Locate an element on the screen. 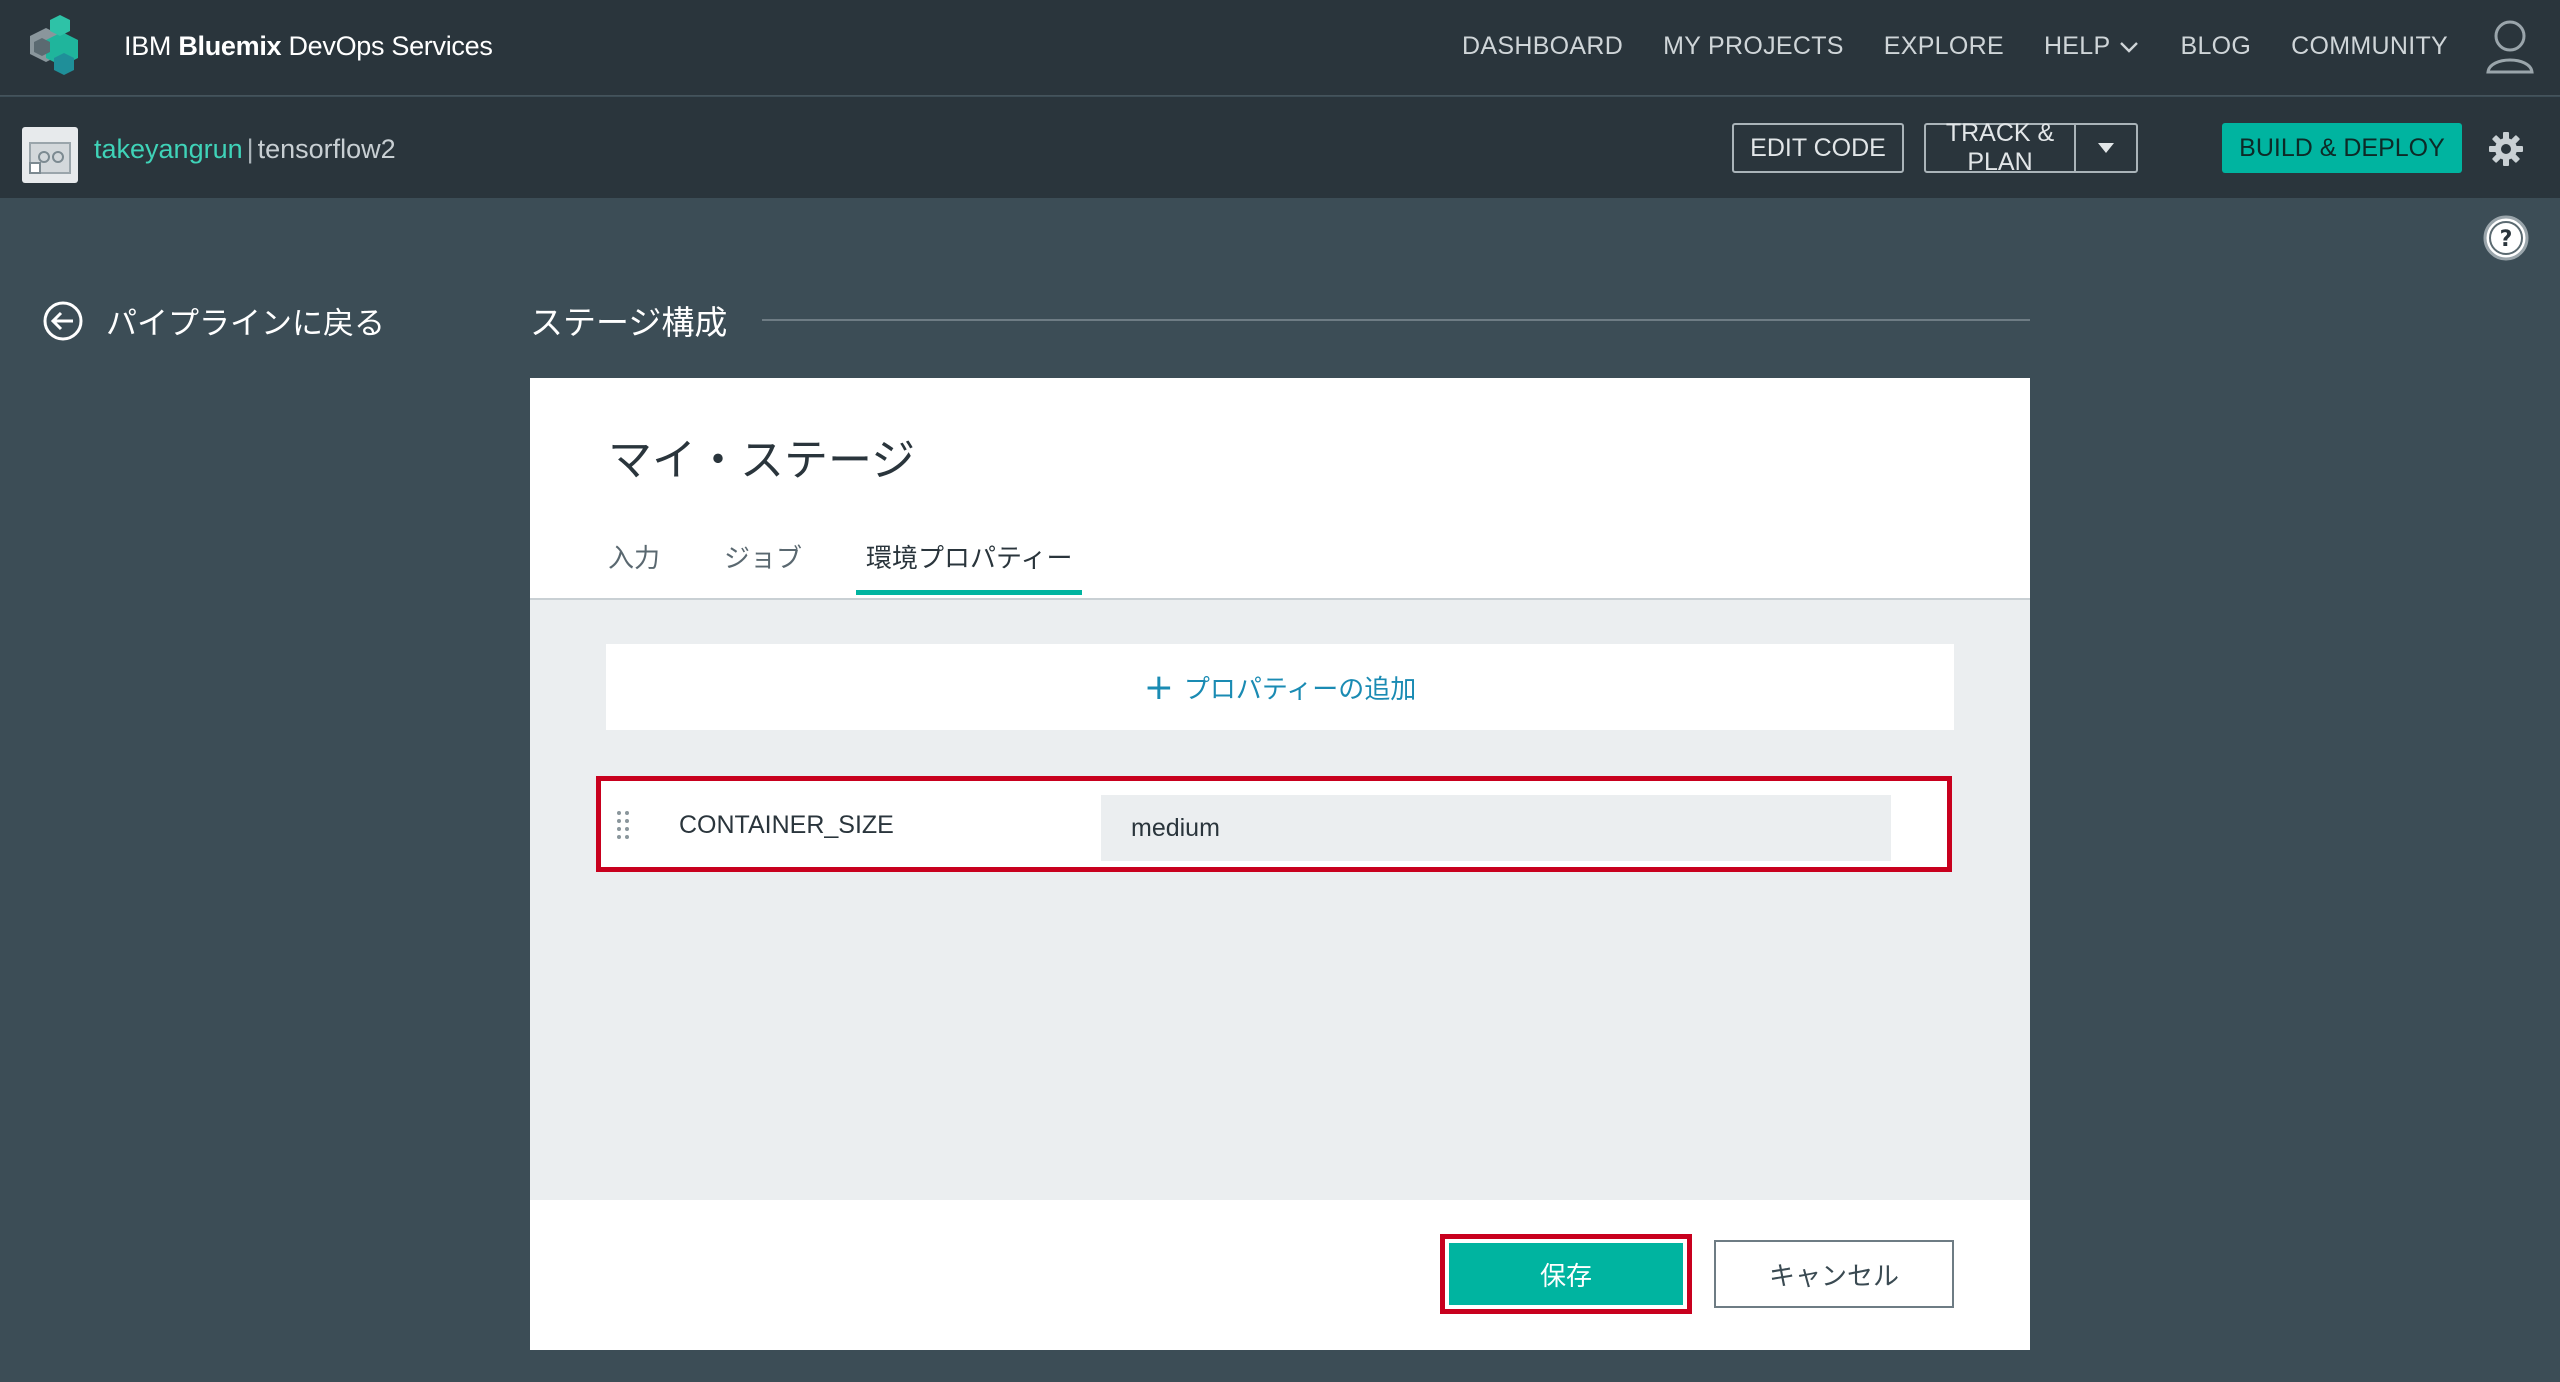  brand-bold: Bluemix is located at coordinates (230, 46).